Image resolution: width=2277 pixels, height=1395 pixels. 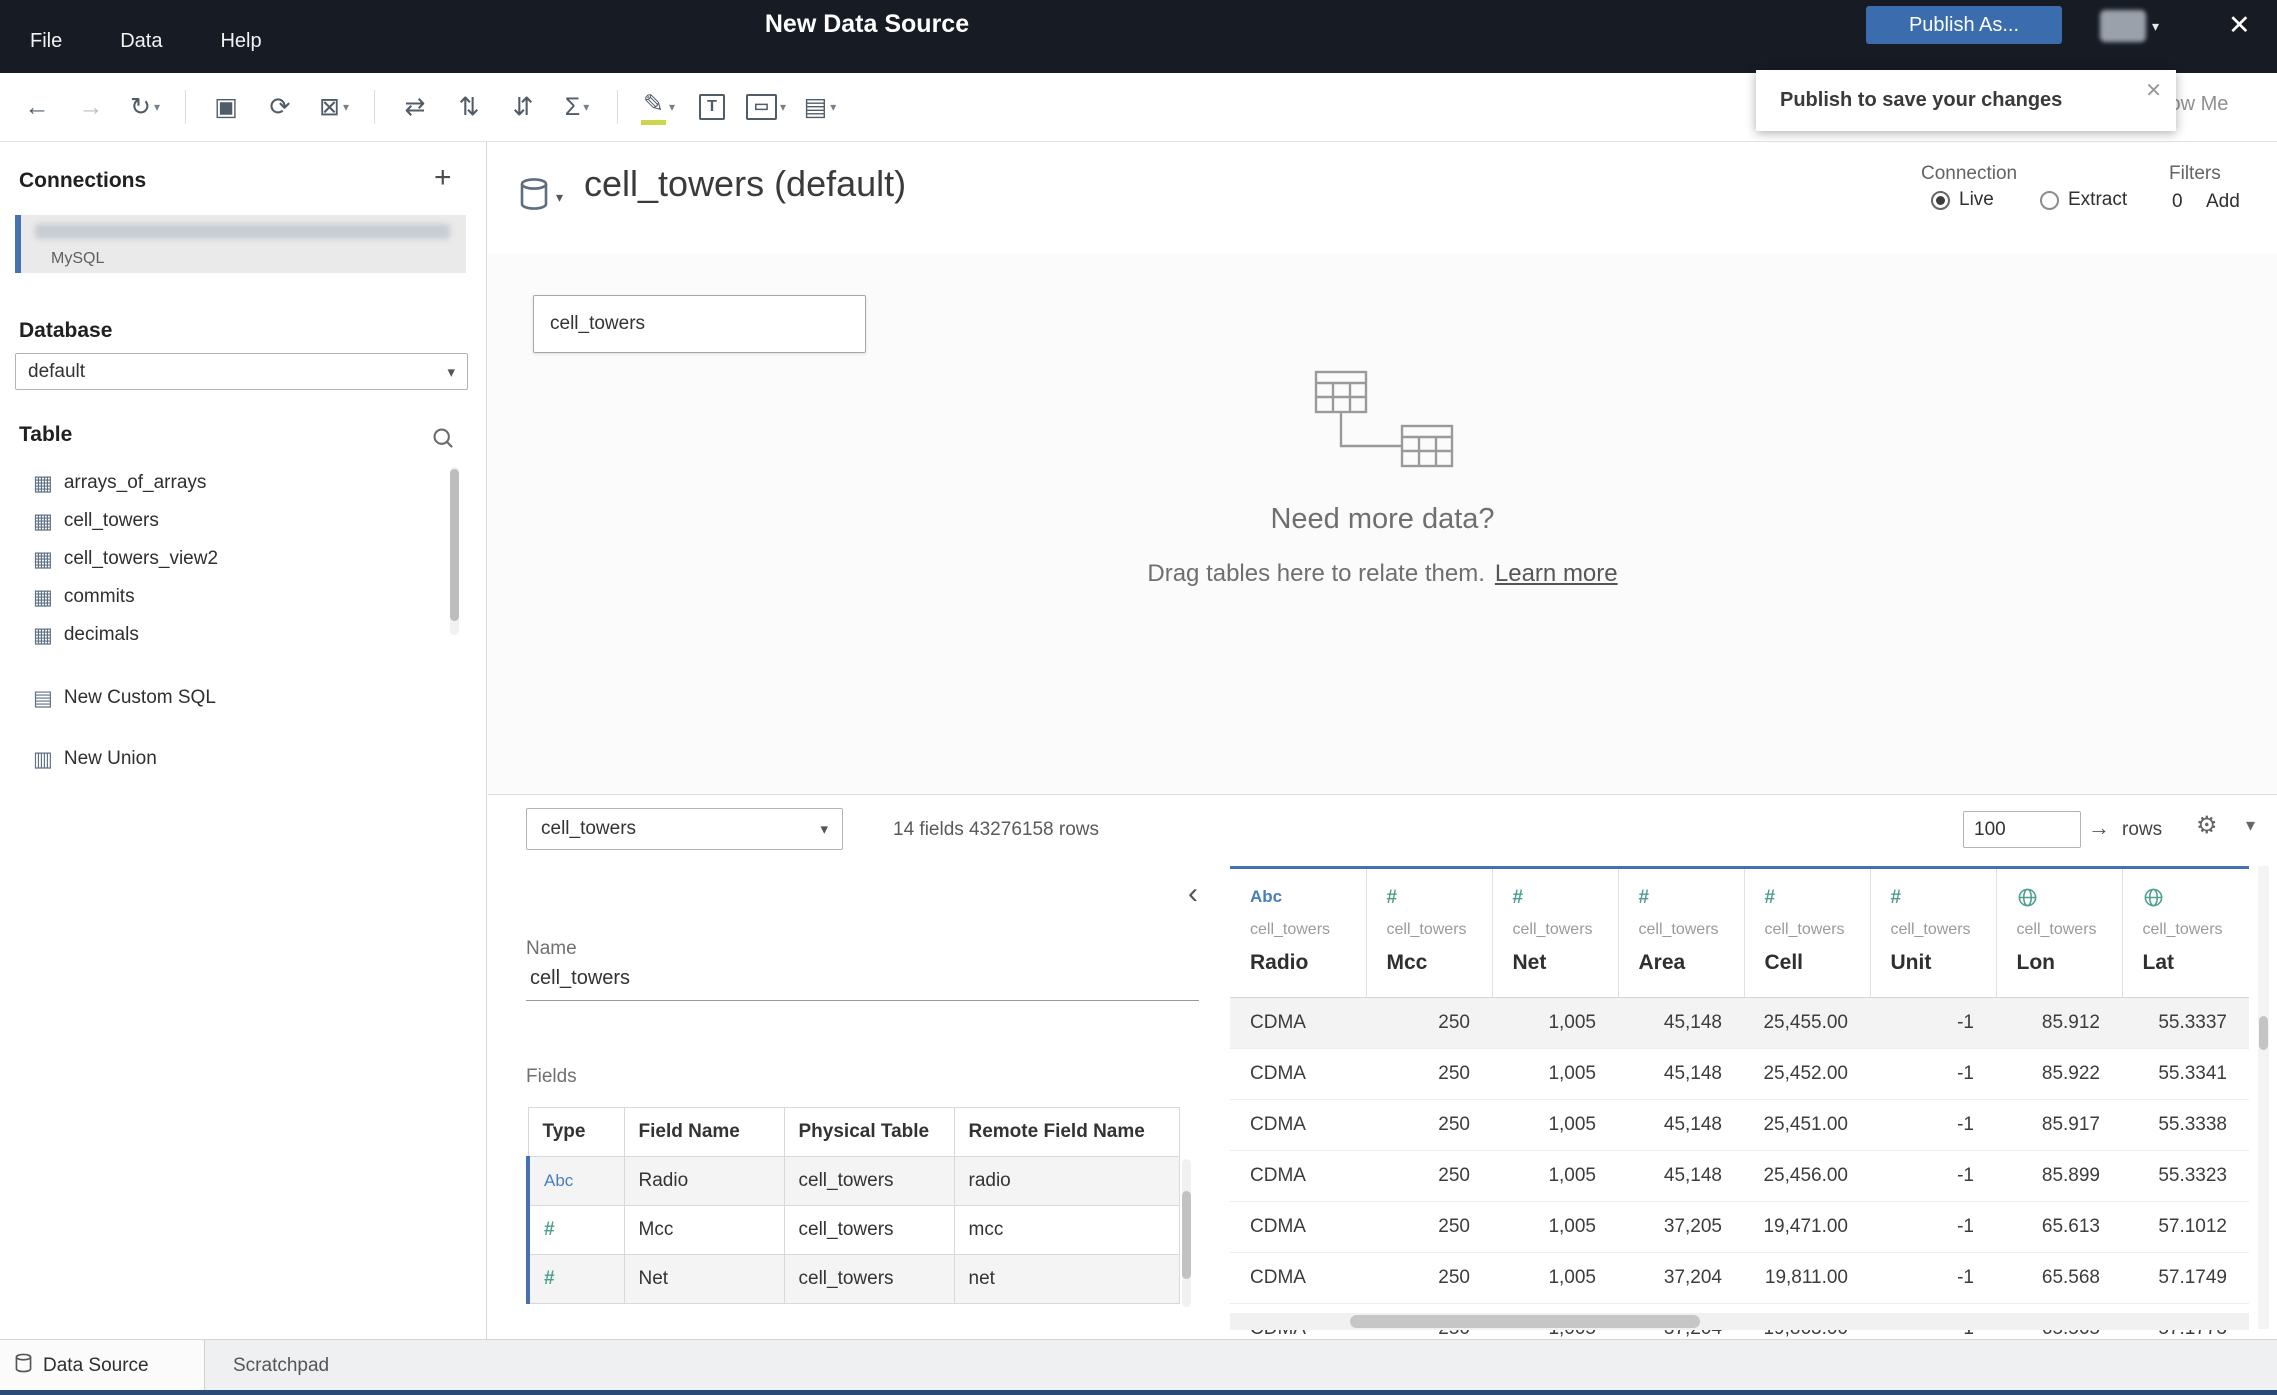 What do you see at coordinates (226, 107) in the screenshot?
I see `paste-icon: ▣` at bounding box center [226, 107].